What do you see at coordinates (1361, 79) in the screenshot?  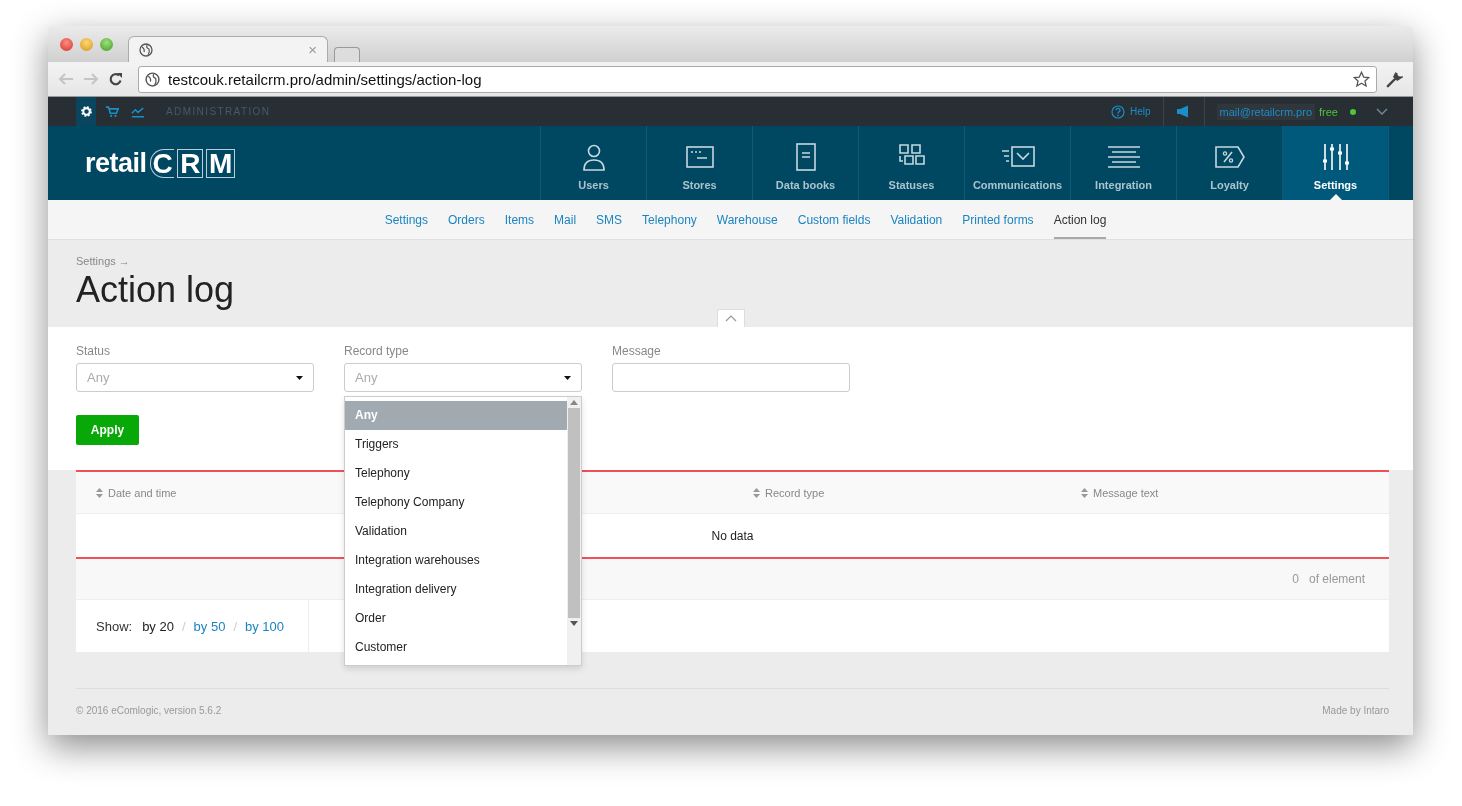 I see `bookmark-star-icon` at bounding box center [1361, 79].